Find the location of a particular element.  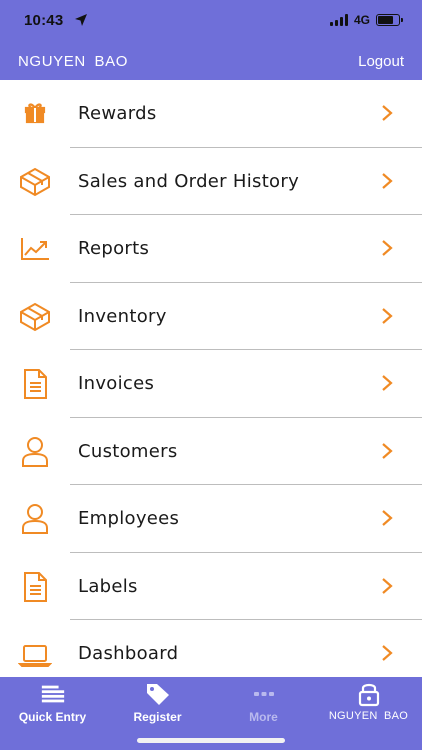

laptop-icon is located at coordinates (35, 654).